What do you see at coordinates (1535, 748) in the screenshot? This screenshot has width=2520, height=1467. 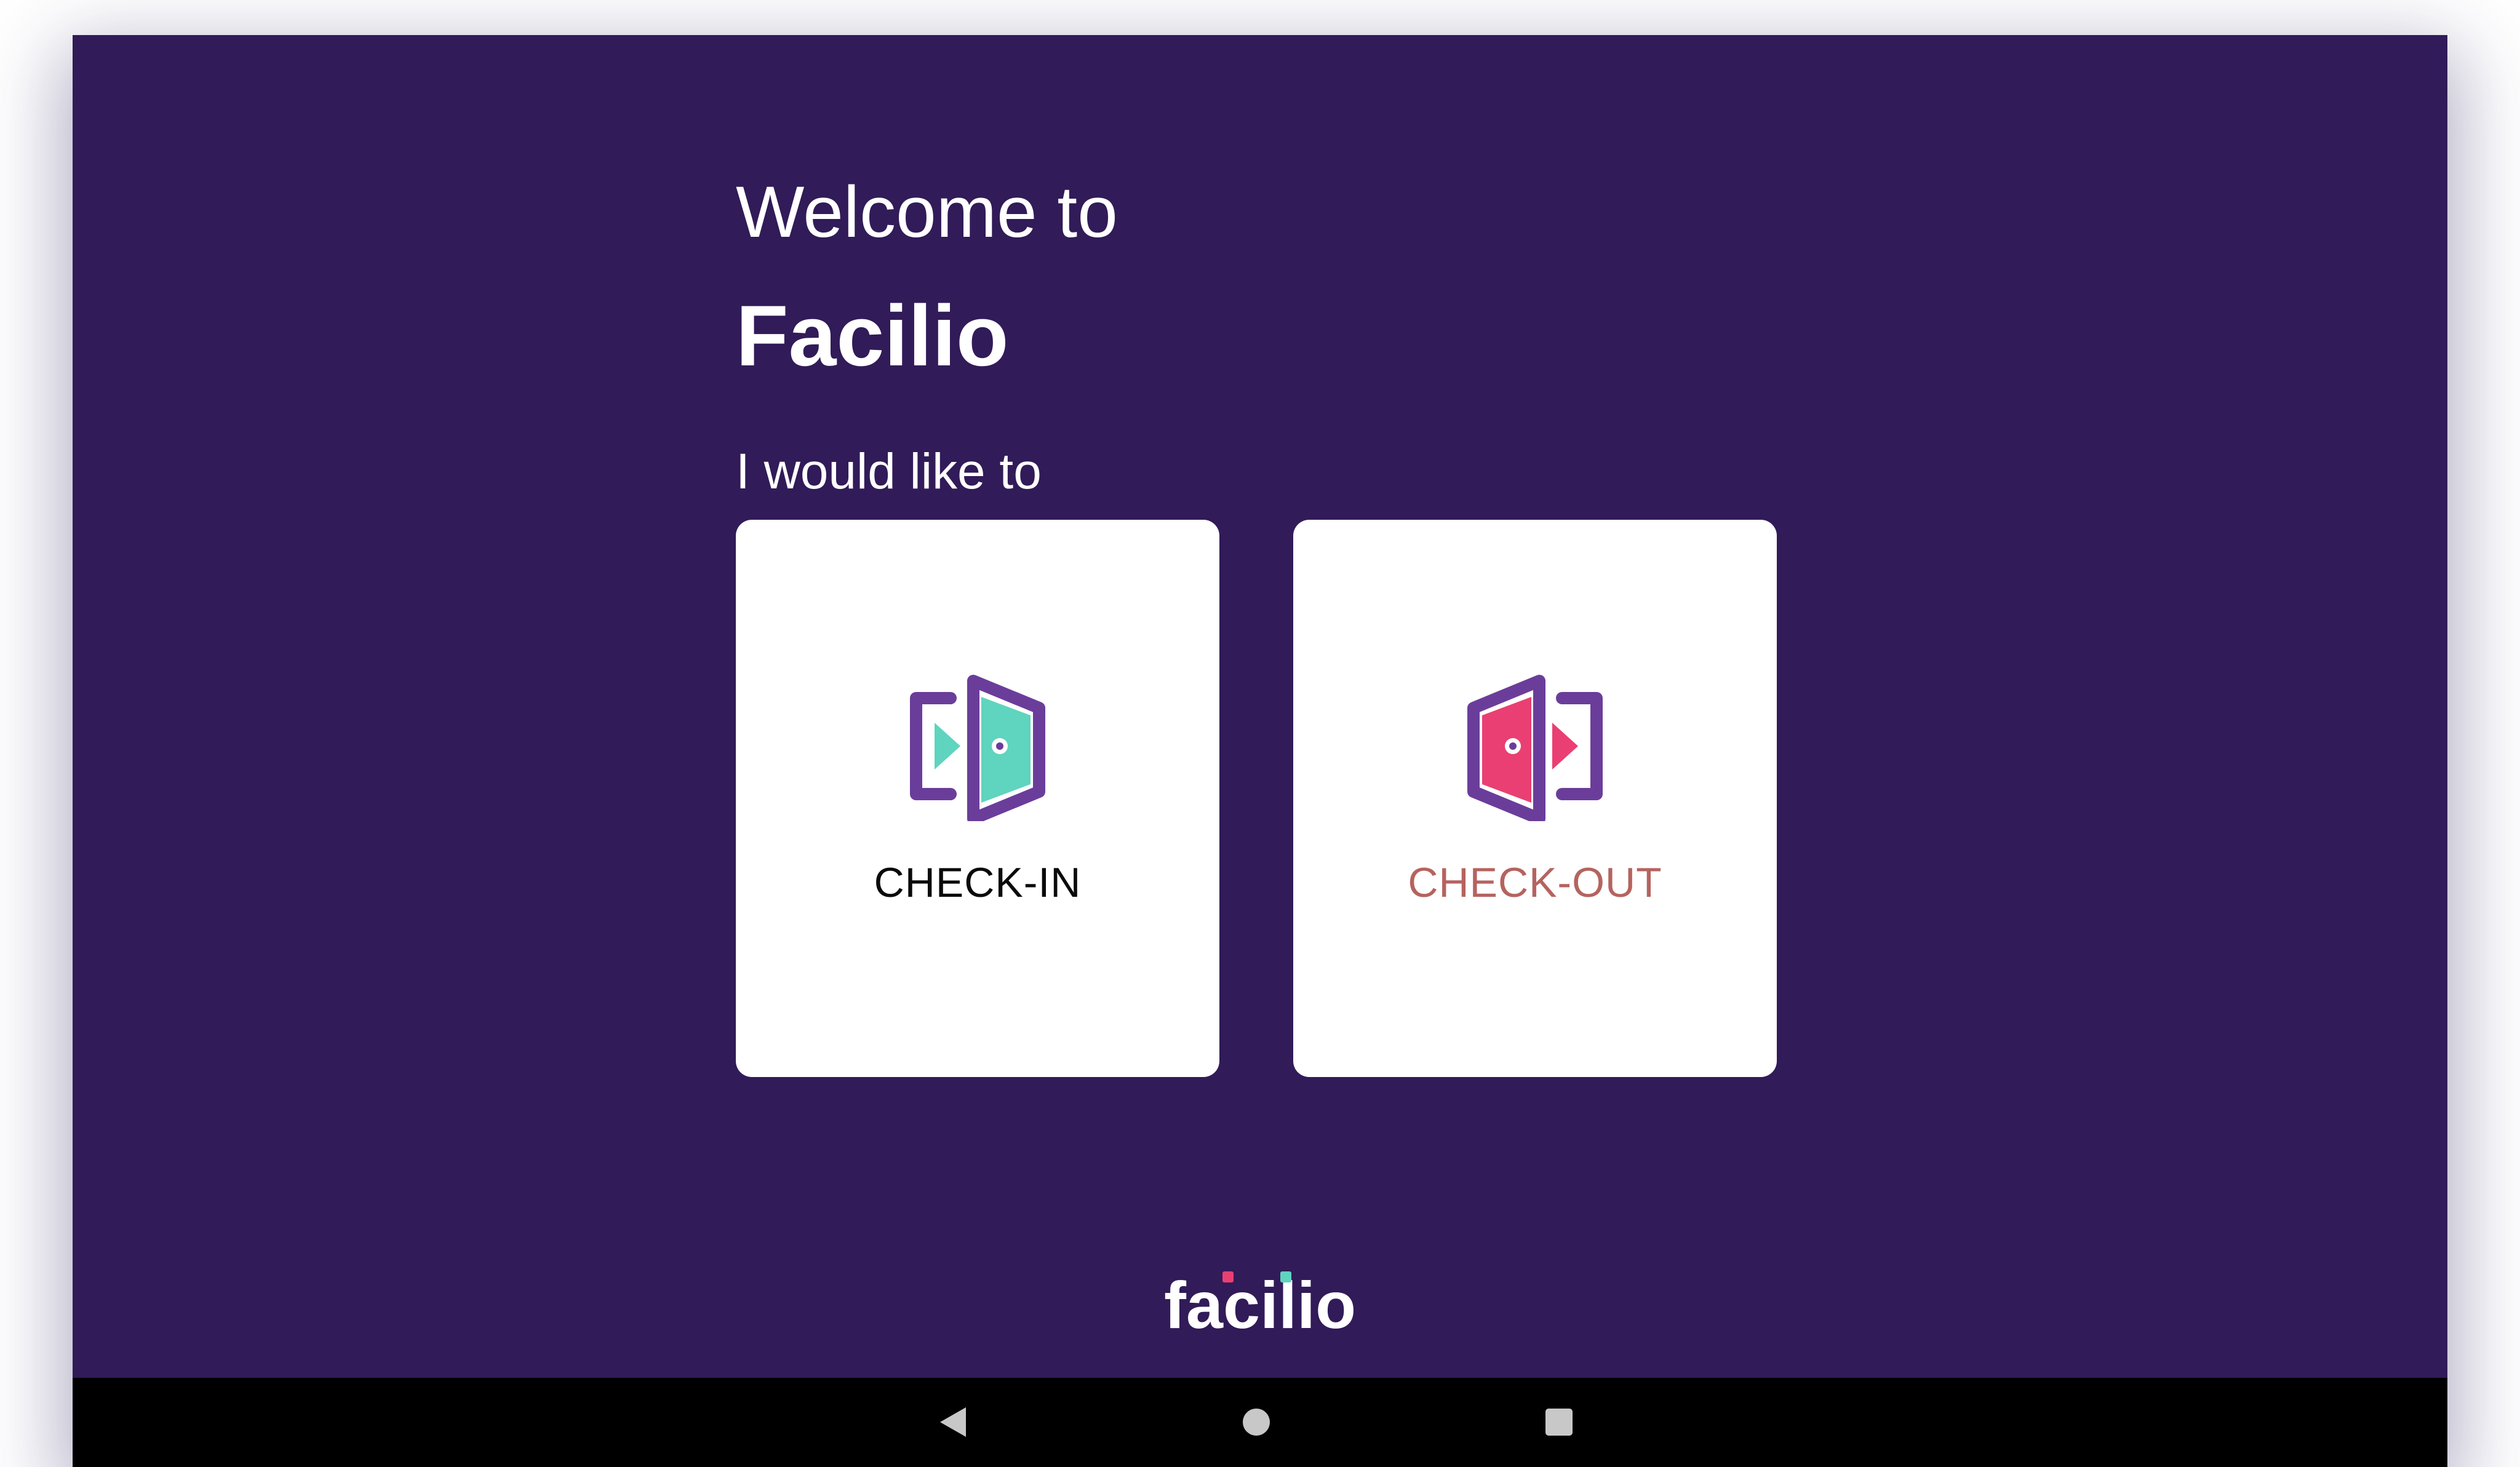 I see `door-exit-icon` at bounding box center [1535, 748].